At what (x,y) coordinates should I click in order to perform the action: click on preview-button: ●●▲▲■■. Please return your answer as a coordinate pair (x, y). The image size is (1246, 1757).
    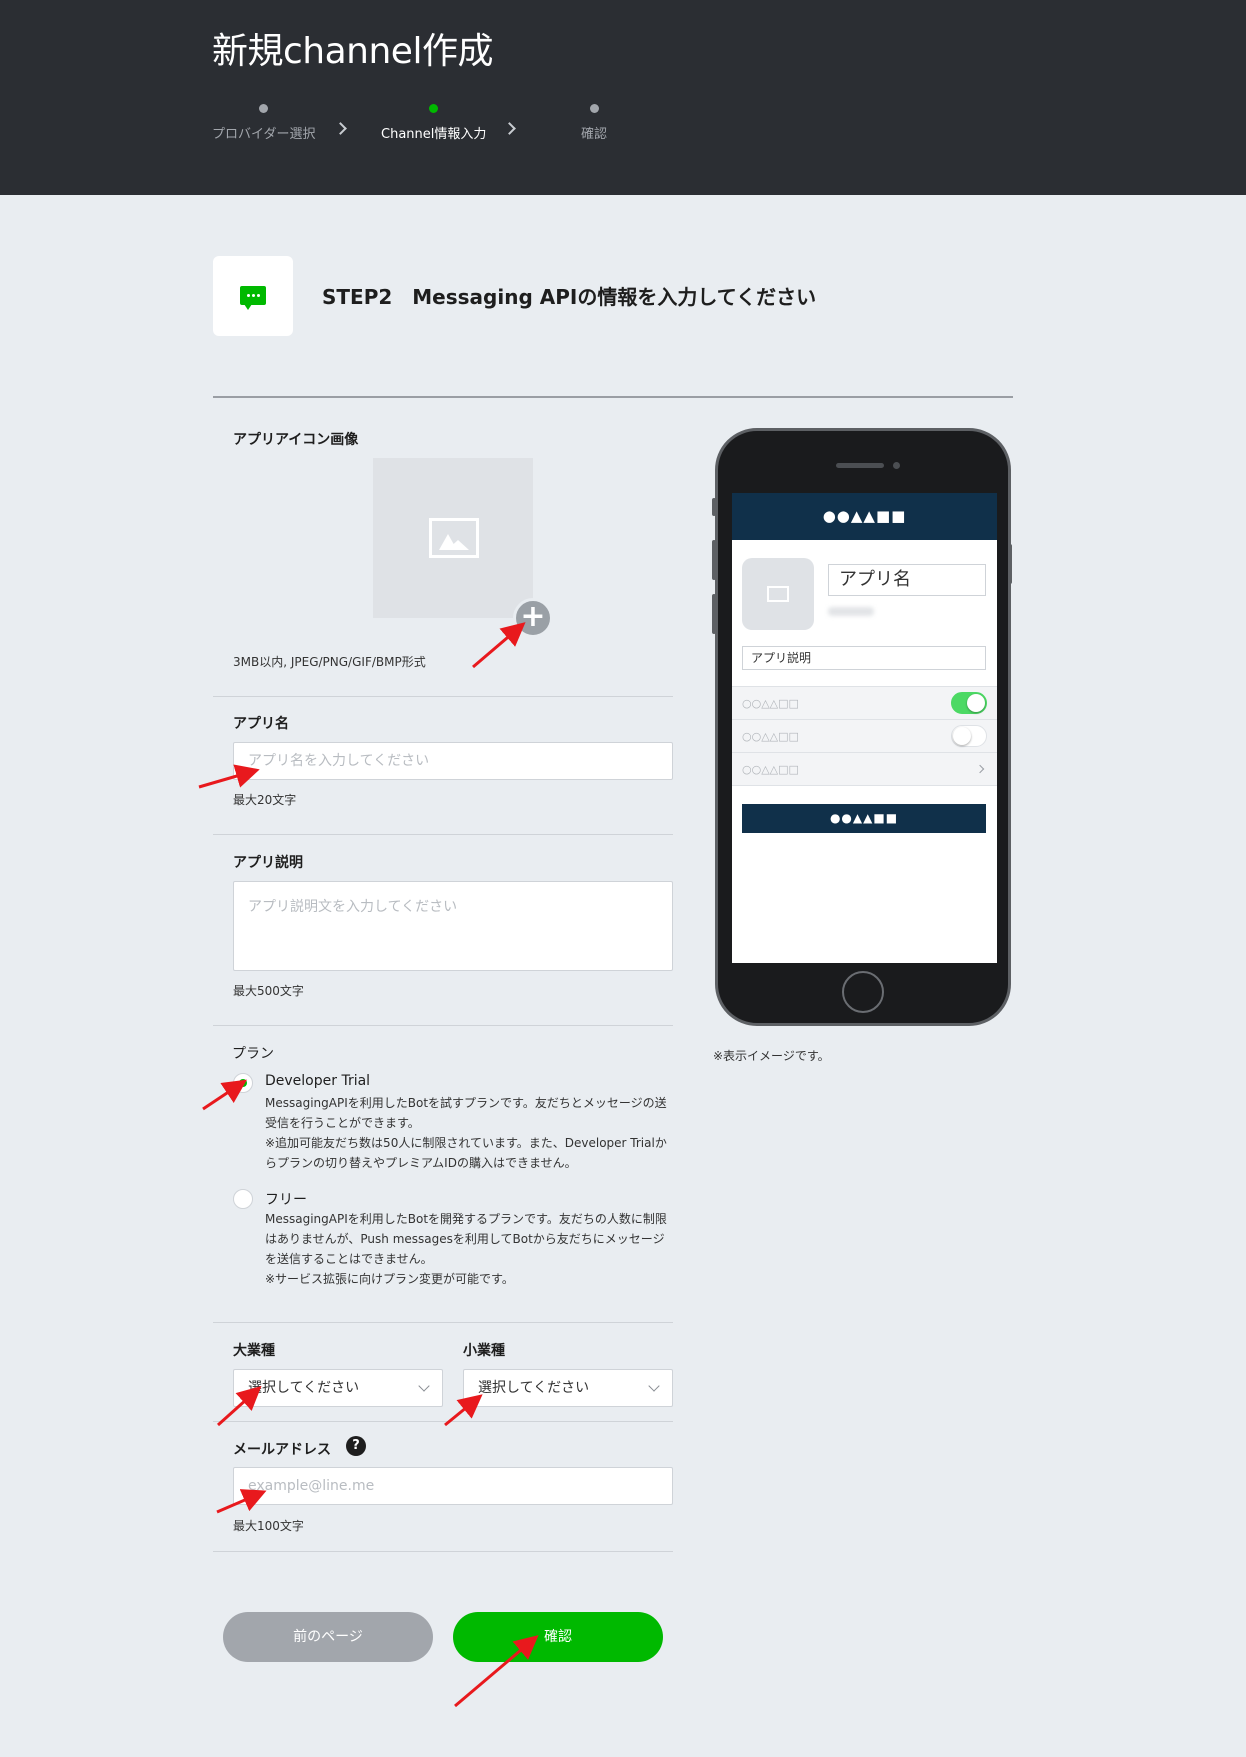
    Looking at the image, I should click on (864, 818).